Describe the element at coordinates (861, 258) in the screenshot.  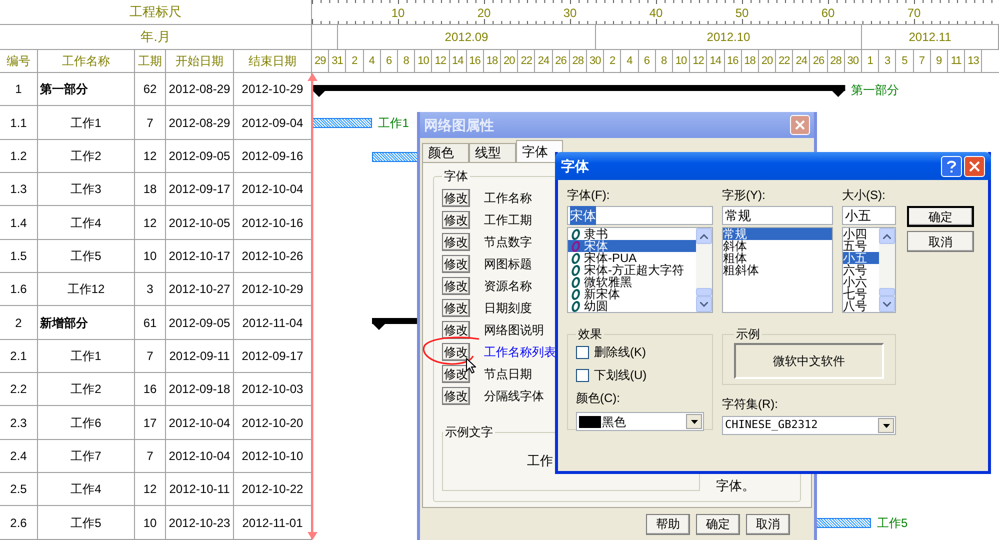
I see `list-item: 小五` at that location.